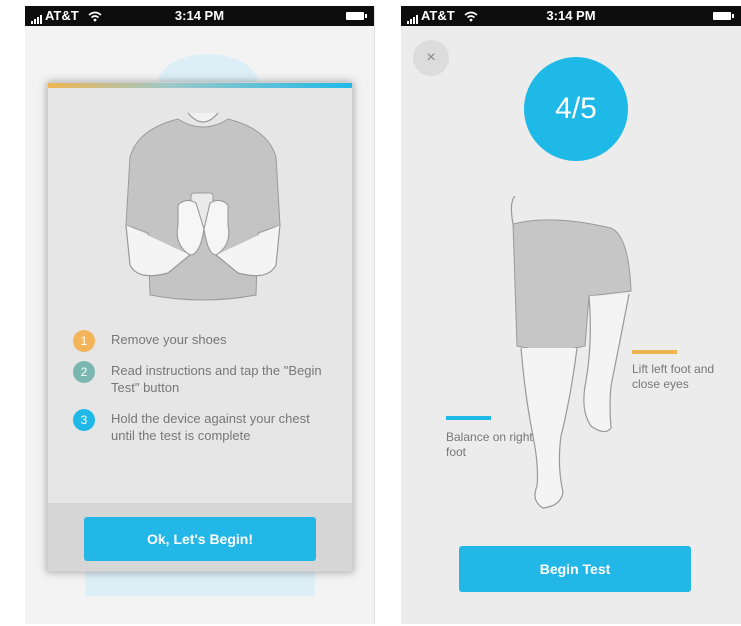 The width and height of the screenshot is (741, 626). What do you see at coordinates (654, 352) in the screenshot?
I see `lifted-foot-marker` at bounding box center [654, 352].